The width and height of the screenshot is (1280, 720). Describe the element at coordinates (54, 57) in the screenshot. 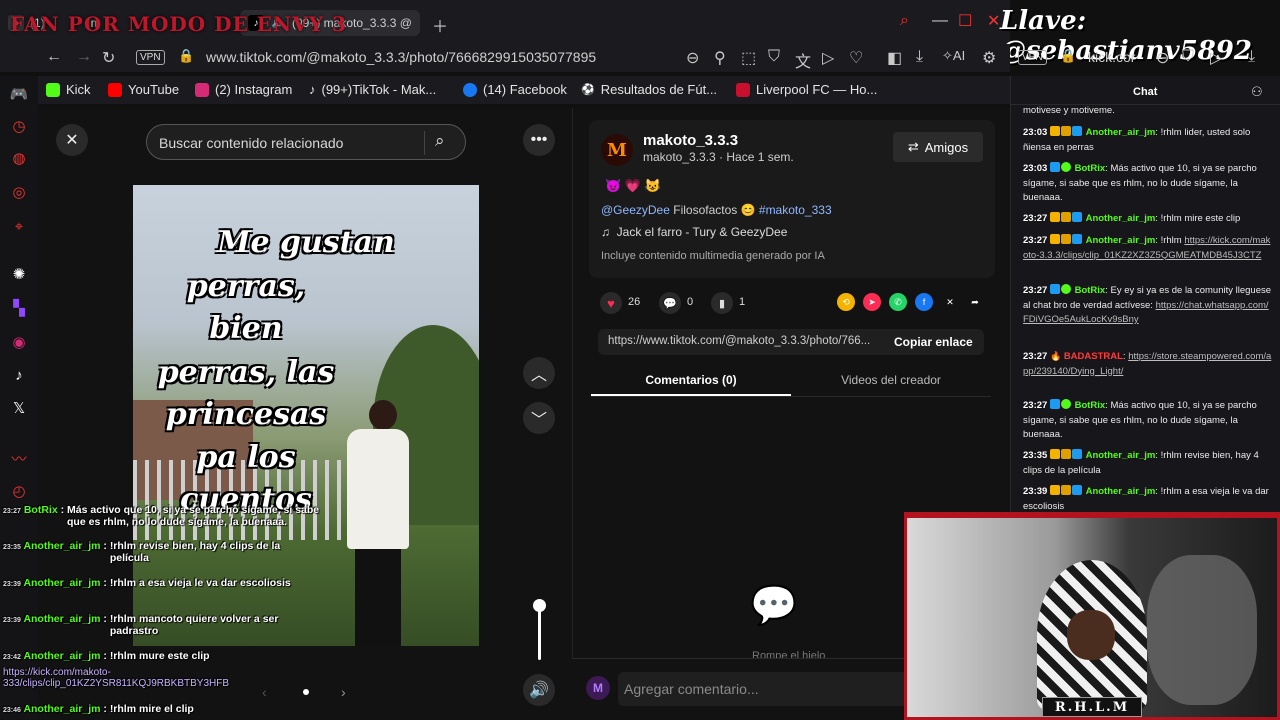

I see `back-button: ←` at that location.